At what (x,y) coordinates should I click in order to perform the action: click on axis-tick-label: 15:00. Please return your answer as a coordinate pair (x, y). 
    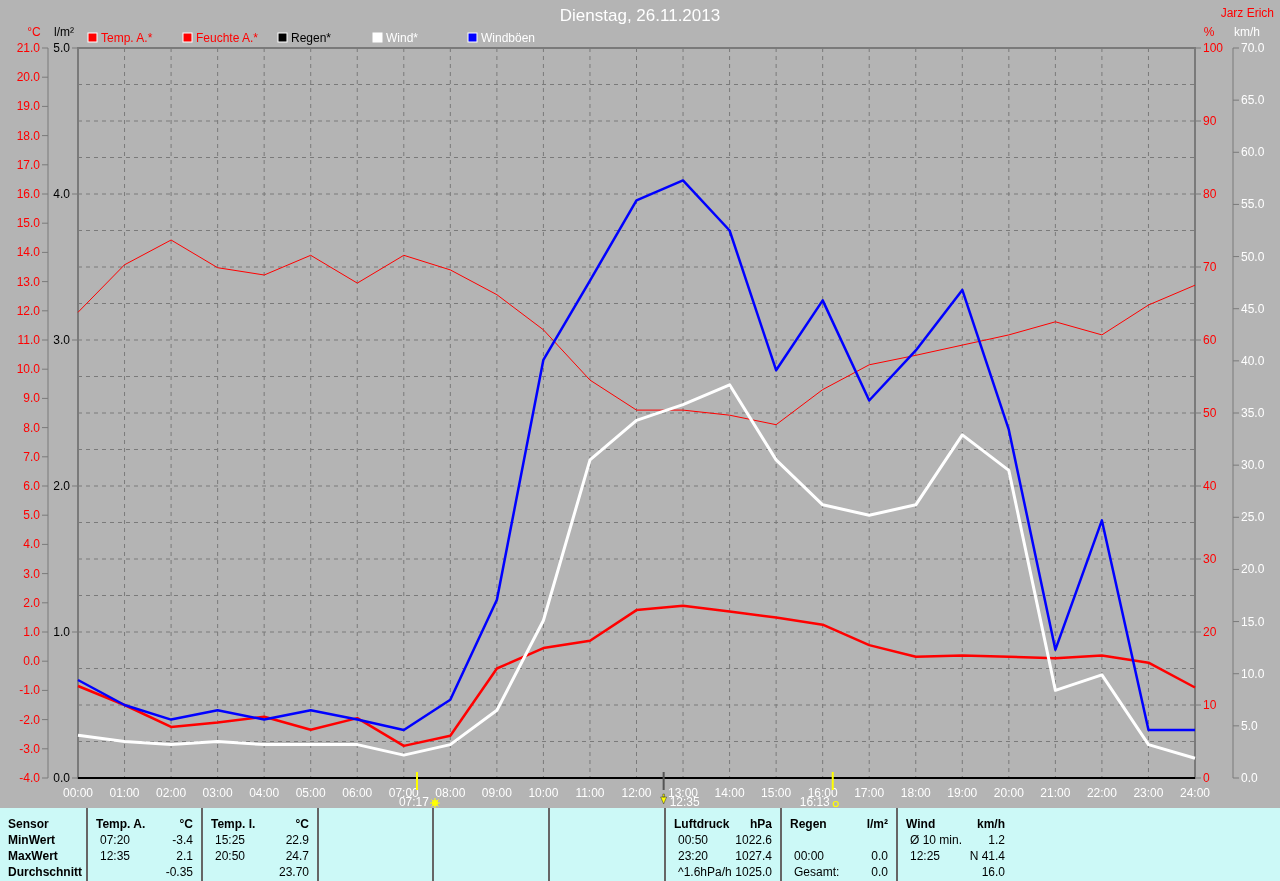
    Looking at the image, I should click on (776, 793).